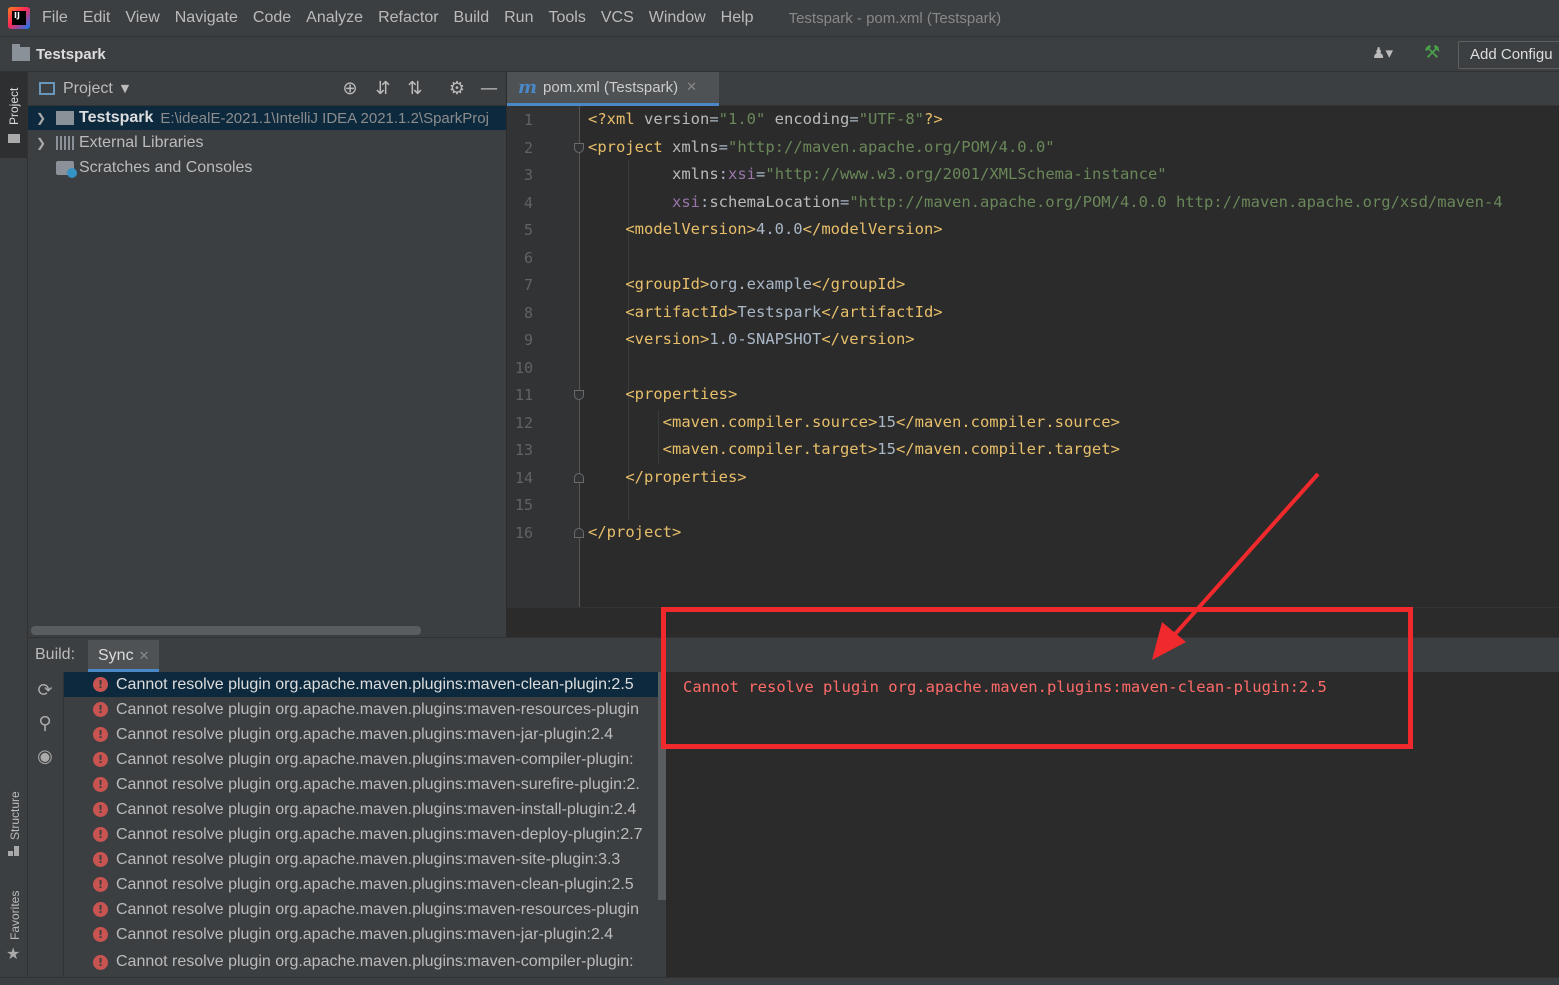 The height and width of the screenshot is (985, 1559). What do you see at coordinates (528, 285) in the screenshot?
I see `line-number: 7` at bounding box center [528, 285].